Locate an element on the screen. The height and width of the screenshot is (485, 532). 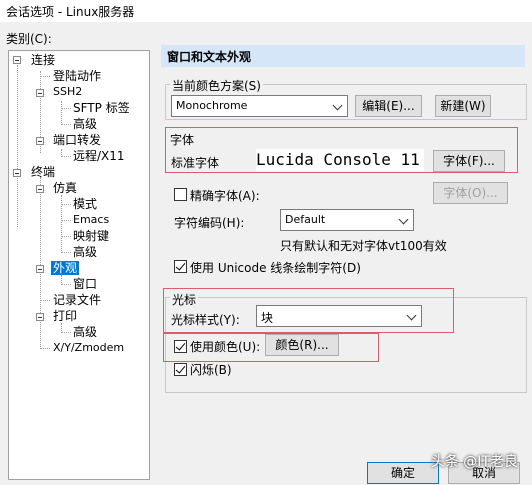
tree-item-emulation-advanced: 高级 is located at coordinates (85, 252).